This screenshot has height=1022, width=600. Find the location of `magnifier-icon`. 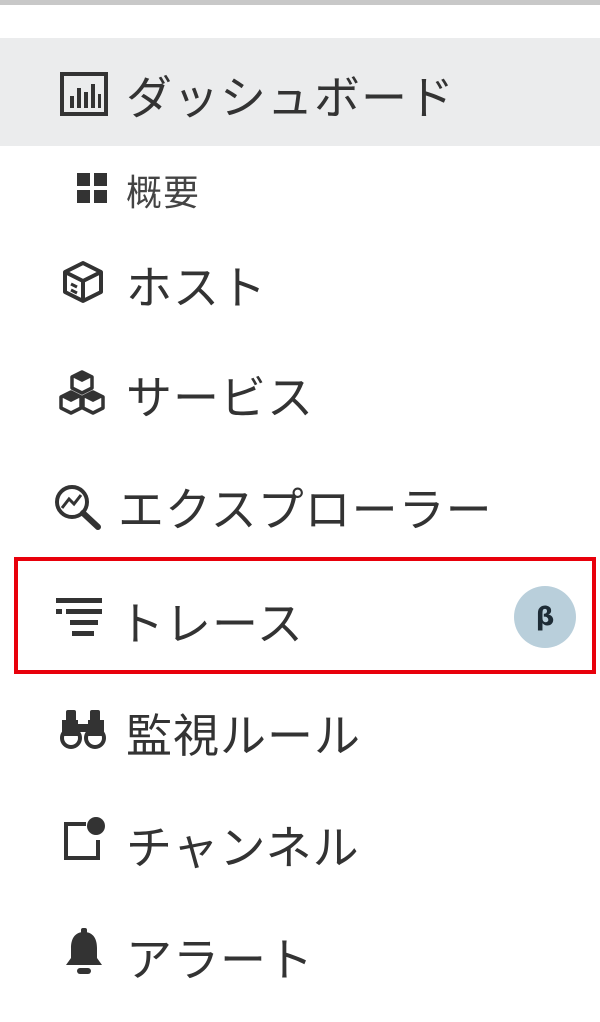

magnifier-icon is located at coordinates (77, 506).